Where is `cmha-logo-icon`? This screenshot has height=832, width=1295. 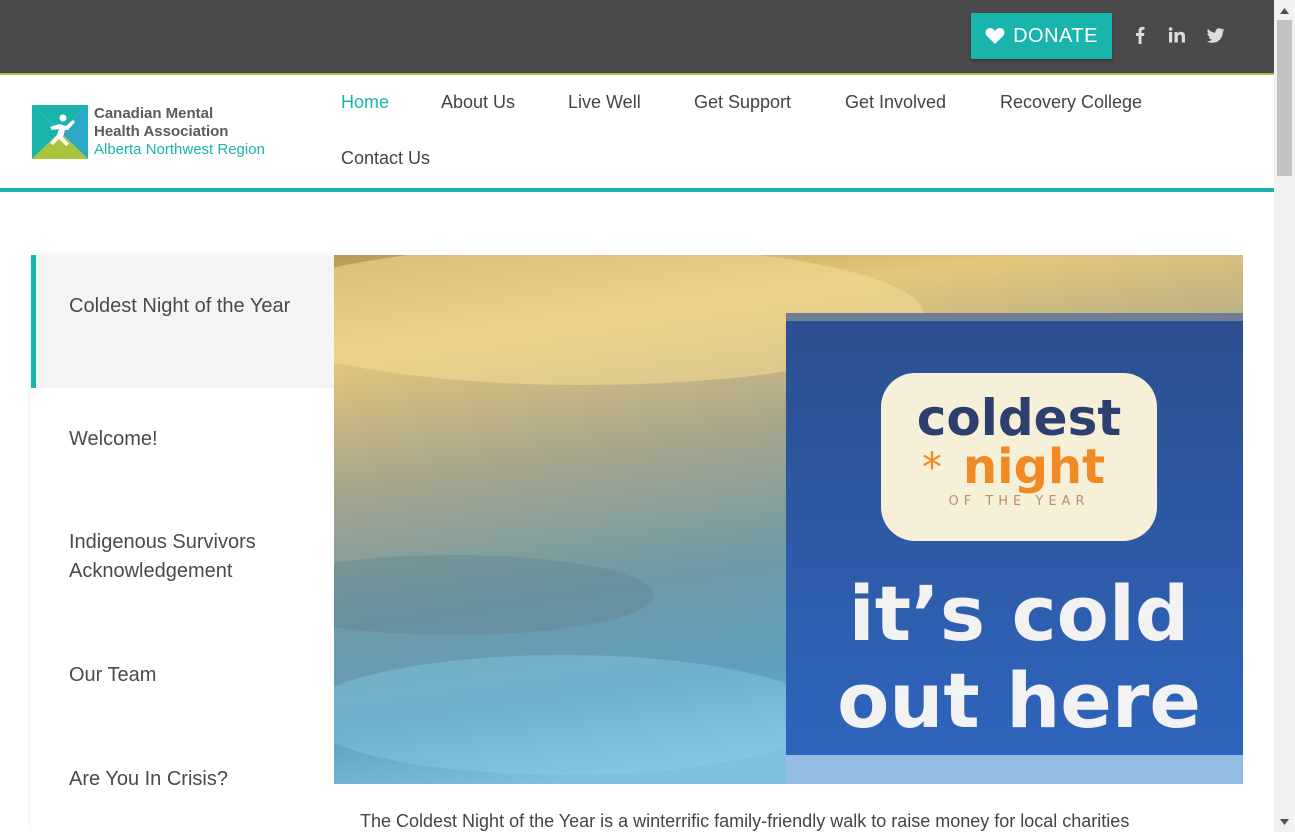
cmha-logo-icon is located at coordinates (60, 132).